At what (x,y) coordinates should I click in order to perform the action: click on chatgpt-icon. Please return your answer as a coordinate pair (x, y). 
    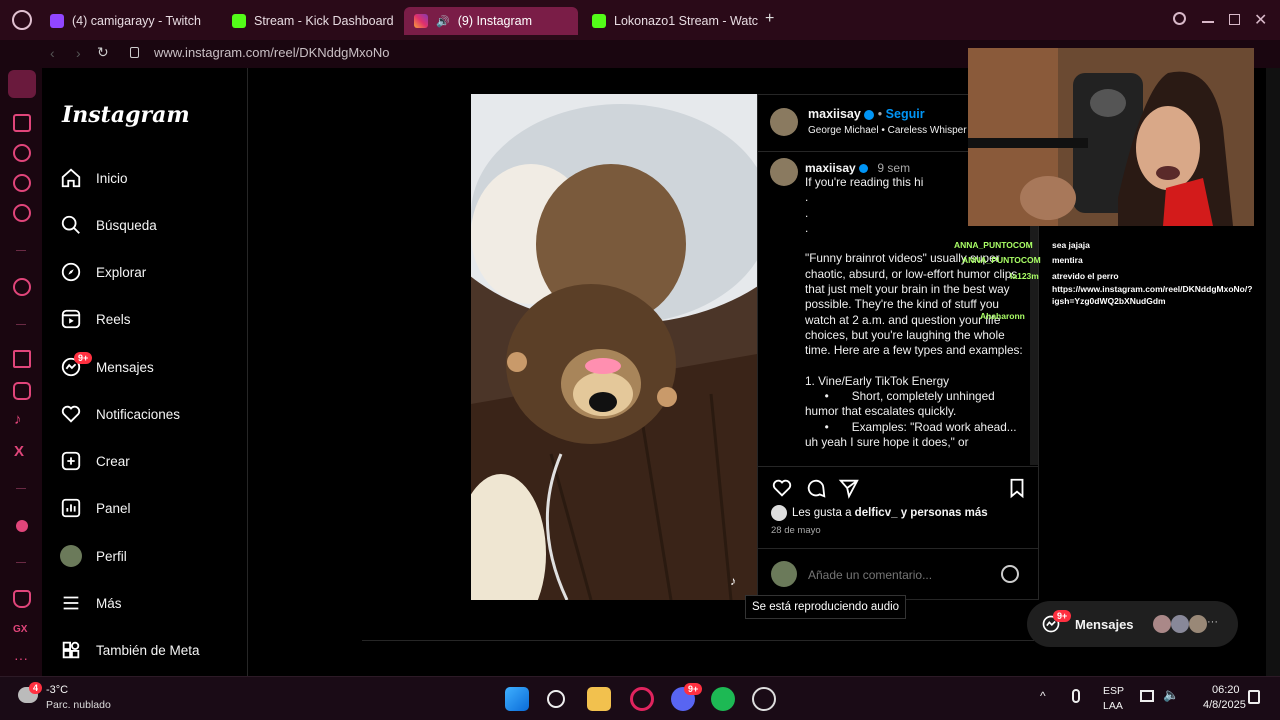
    Looking at the image, I should click on (22, 213).